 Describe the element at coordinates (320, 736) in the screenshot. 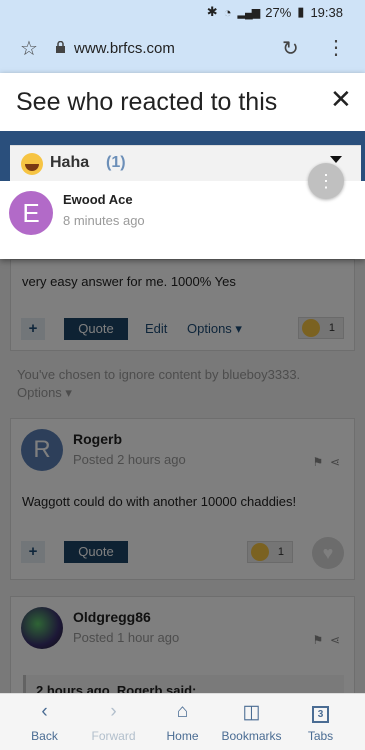

I see `nav-label: Tabs` at that location.